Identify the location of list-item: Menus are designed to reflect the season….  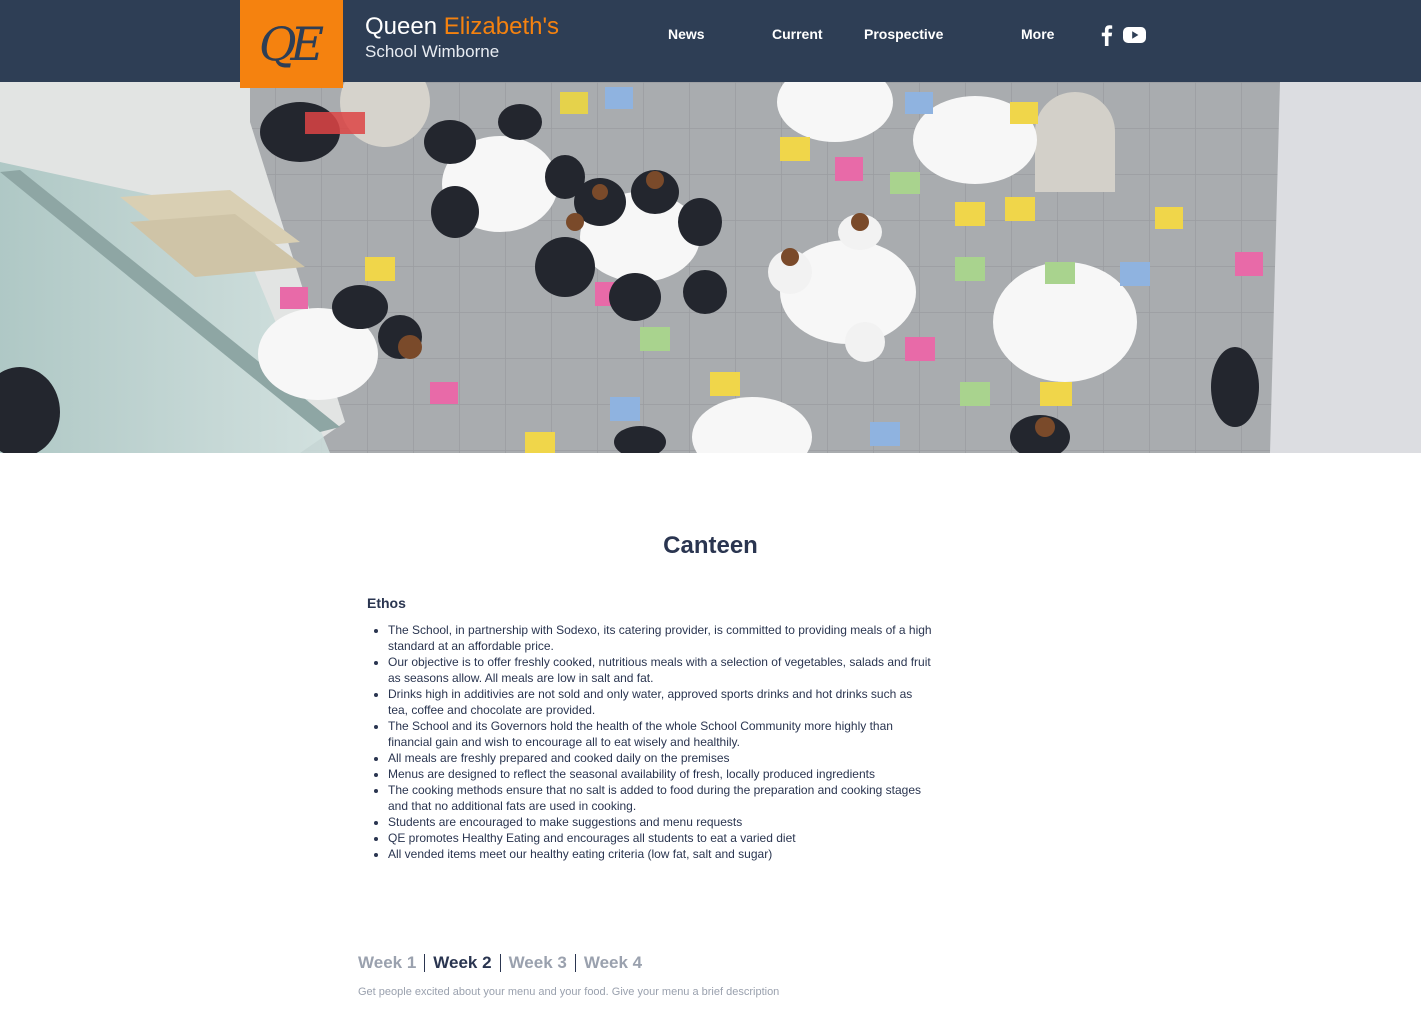
(653, 774).